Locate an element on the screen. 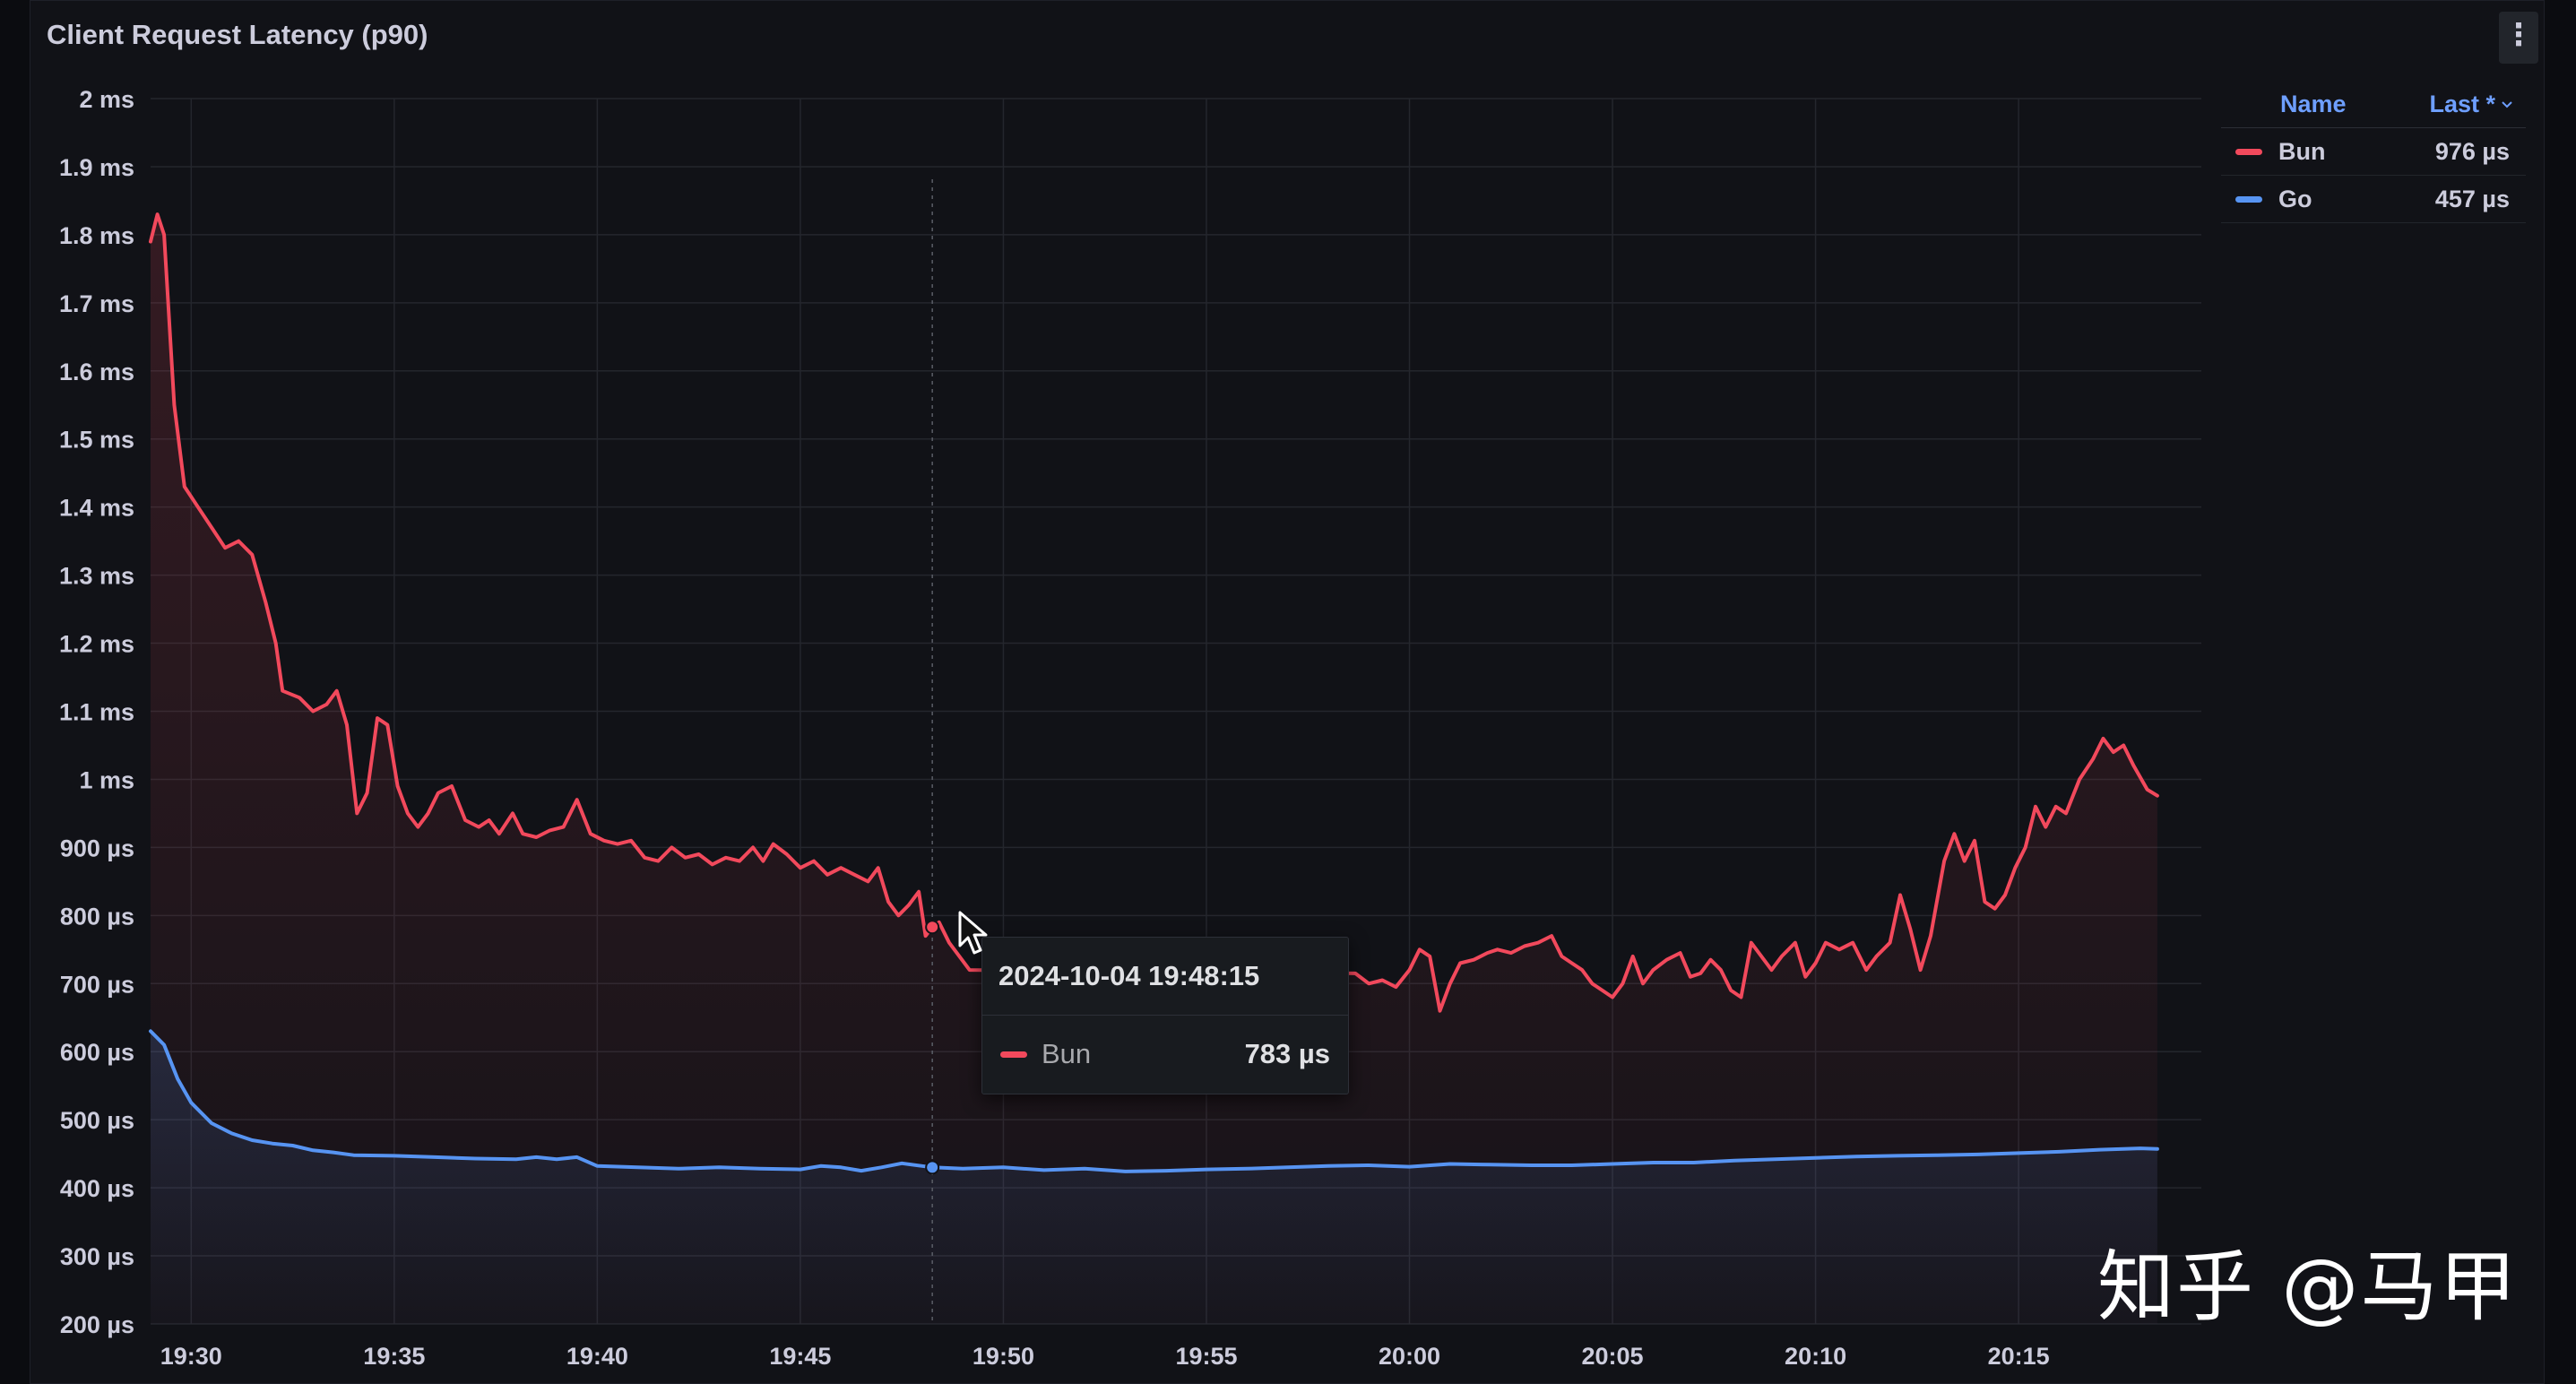 The image size is (2576, 1384). legend-header: Name Last * is located at coordinates (2373, 106).